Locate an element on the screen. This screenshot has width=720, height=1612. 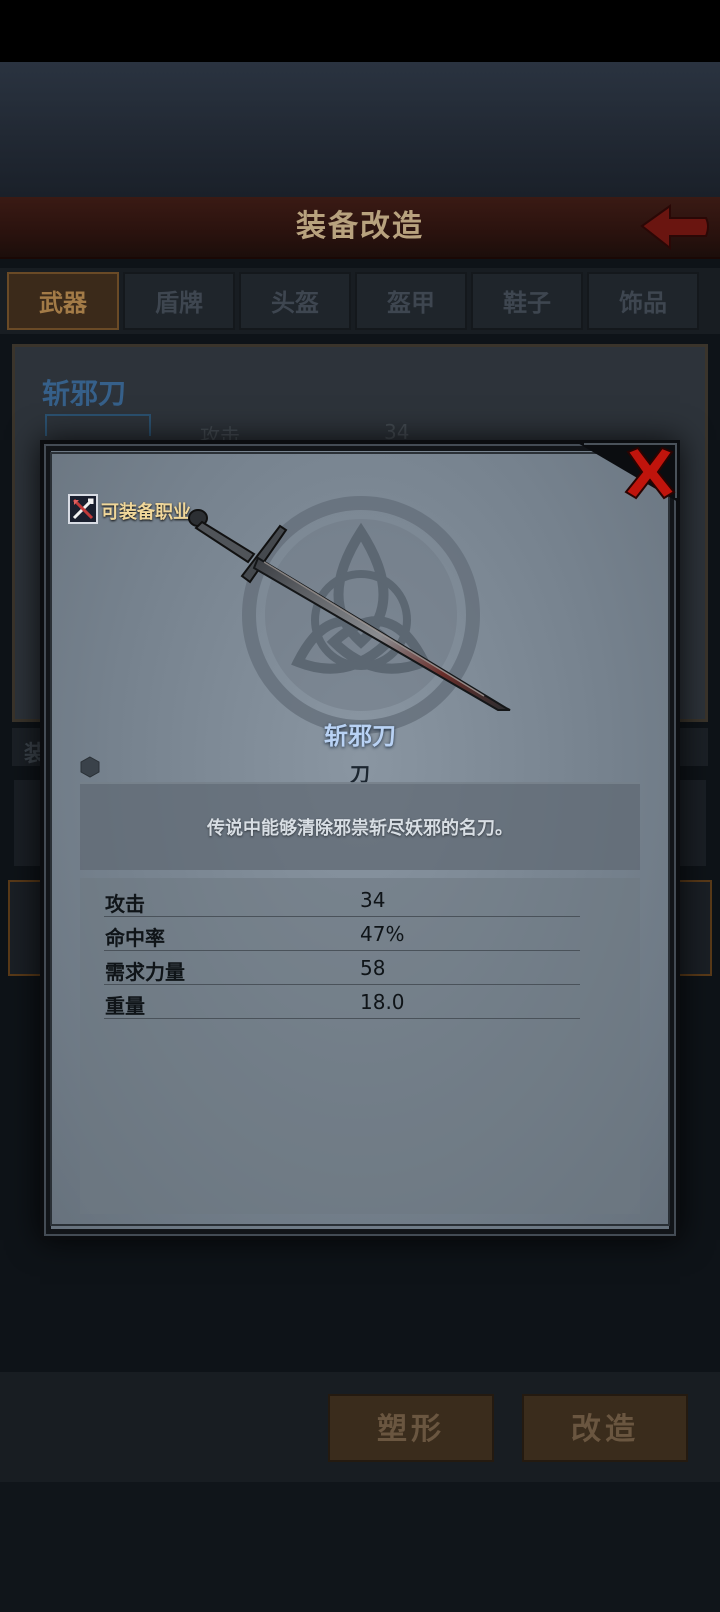
stat-label-attack: 攻击 is located at coordinates (125, 904).